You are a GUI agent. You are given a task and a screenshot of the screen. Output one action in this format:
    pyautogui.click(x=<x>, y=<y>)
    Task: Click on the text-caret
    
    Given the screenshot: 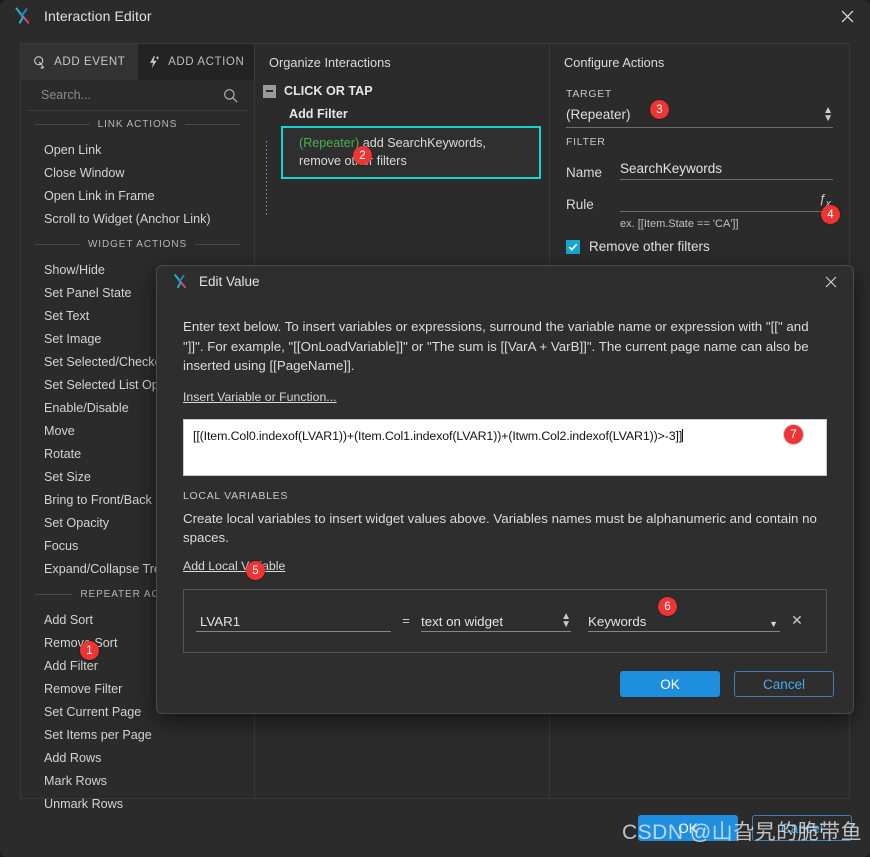 What is the action you would take?
    pyautogui.click(x=683, y=435)
    